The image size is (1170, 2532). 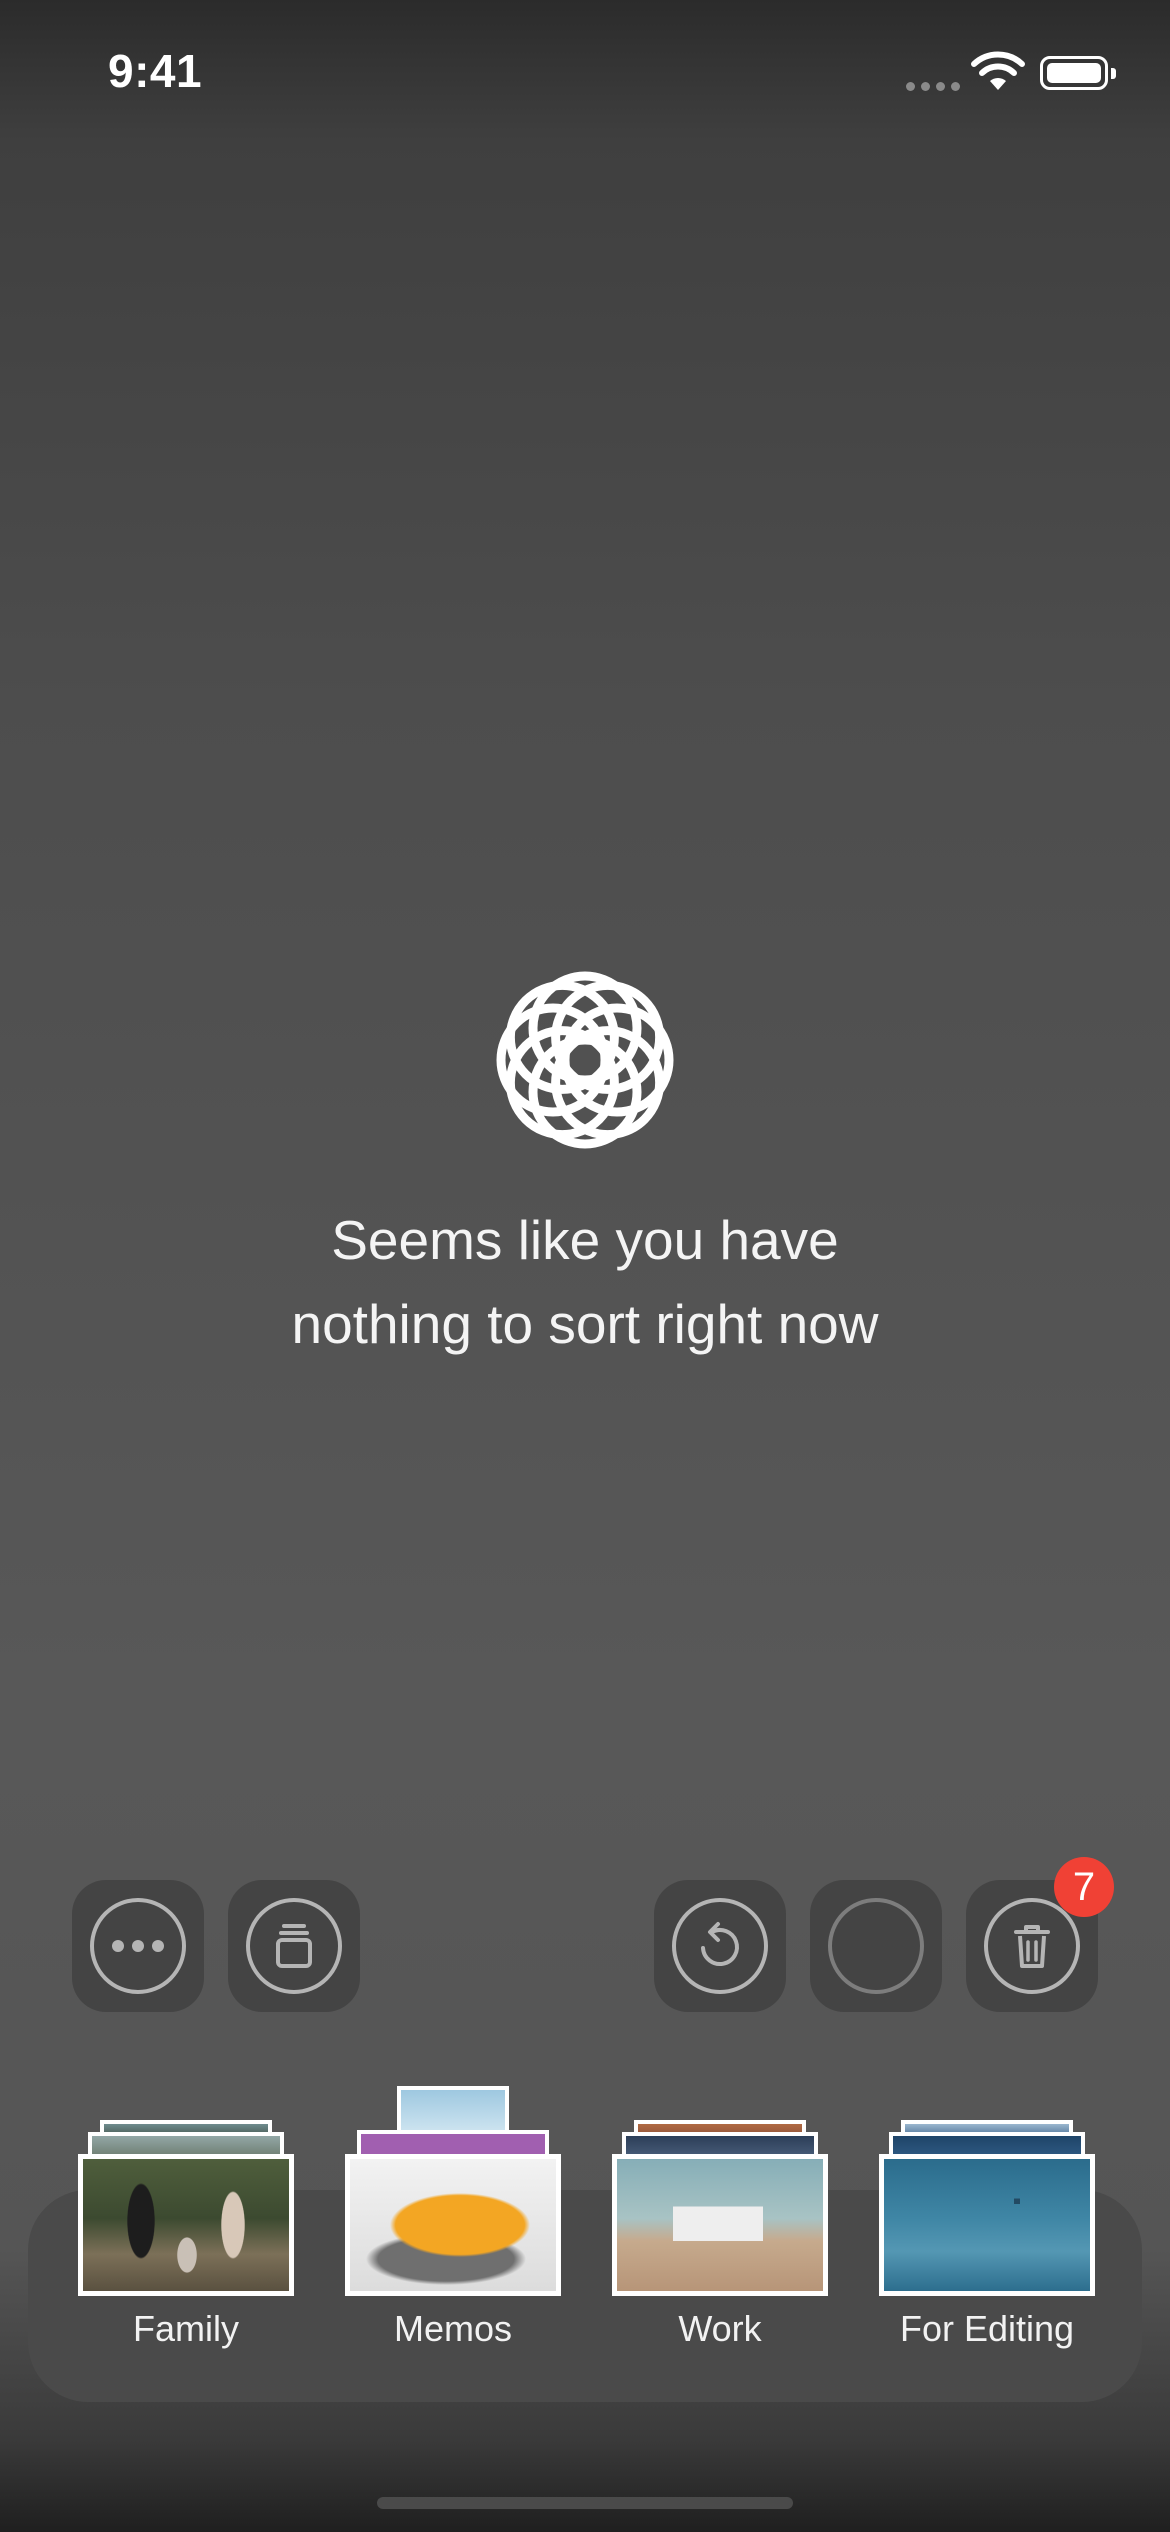 What do you see at coordinates (1032, 1946) in the screenshot?
I see `trash-icon` at bounding box center [1032, 1946].